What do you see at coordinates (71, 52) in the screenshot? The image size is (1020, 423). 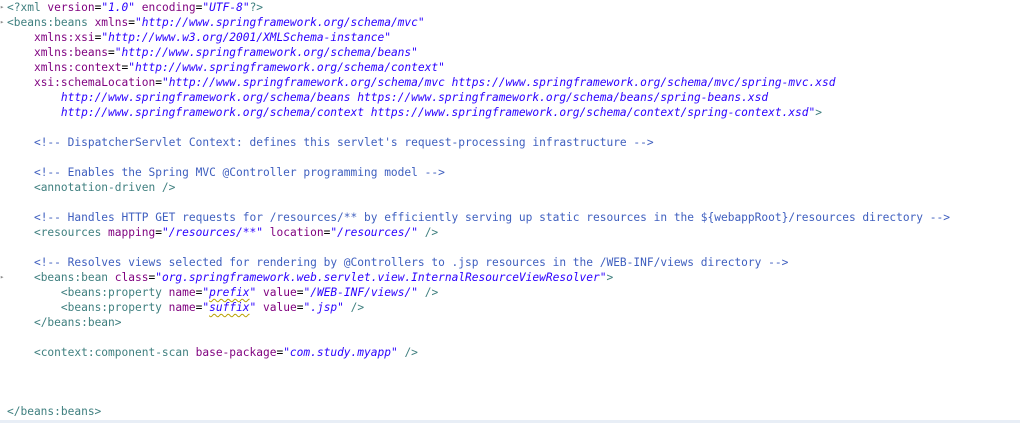 I see `attr-name: xmlns:beans` at bounding box center [71, 52].